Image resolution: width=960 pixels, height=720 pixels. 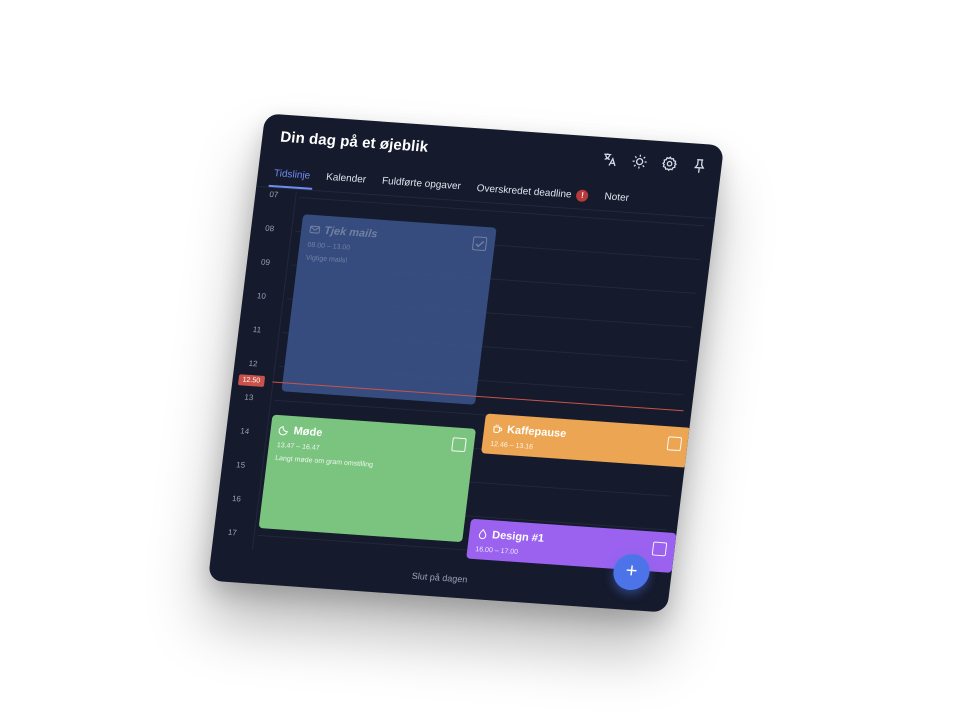 I want to click on tab-completed-tasks: Fuldførte opgaver, so click(x=422, y=183).